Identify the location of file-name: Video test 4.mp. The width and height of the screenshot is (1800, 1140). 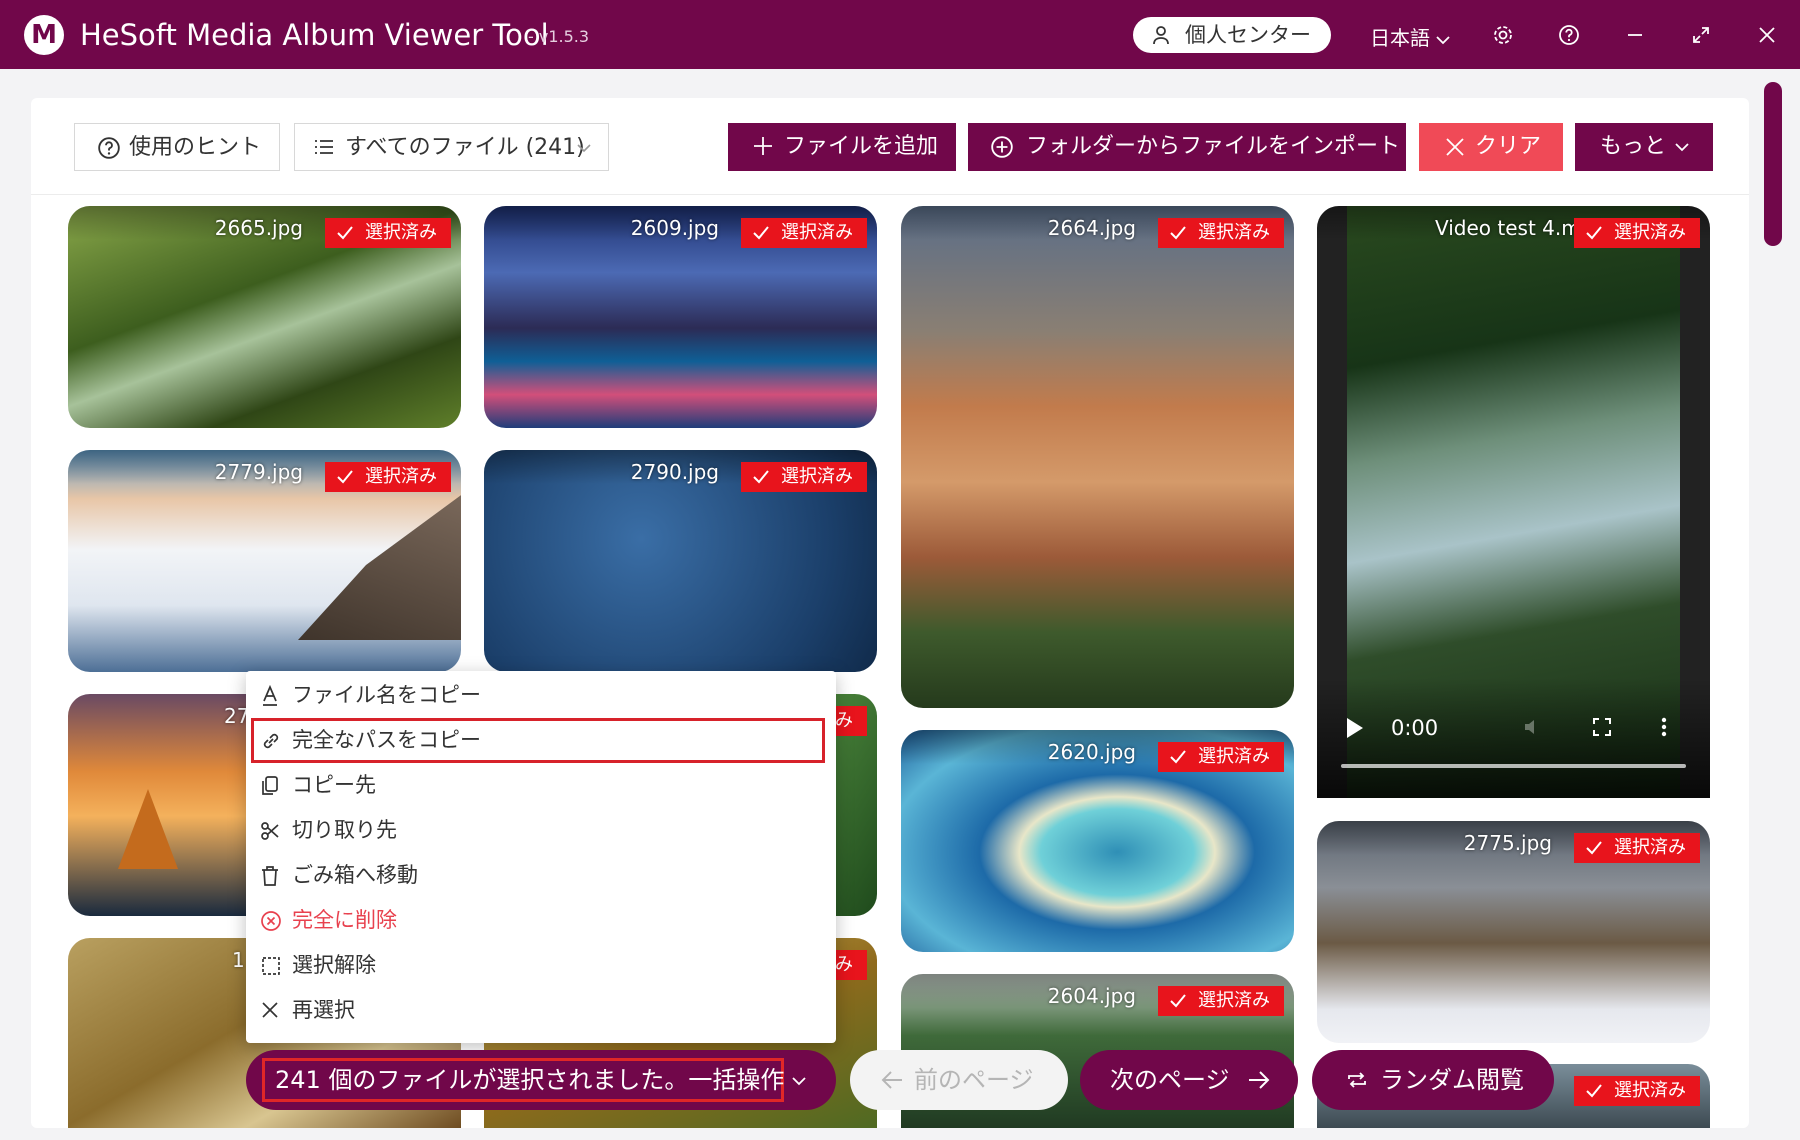
(1514, 228).